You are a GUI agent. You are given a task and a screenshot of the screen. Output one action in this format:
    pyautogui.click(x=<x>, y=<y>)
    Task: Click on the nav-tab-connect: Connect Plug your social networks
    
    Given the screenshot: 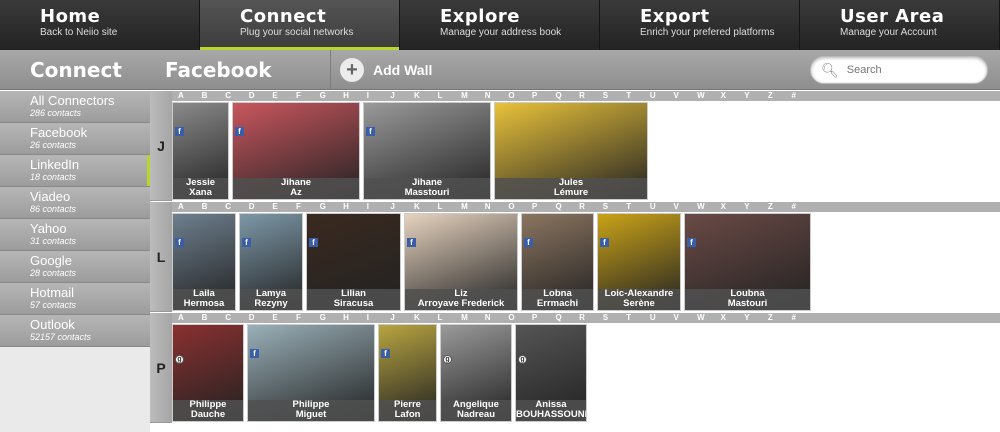 What is the action you would take?
    pyautogui.click(x=300, y=25)
    